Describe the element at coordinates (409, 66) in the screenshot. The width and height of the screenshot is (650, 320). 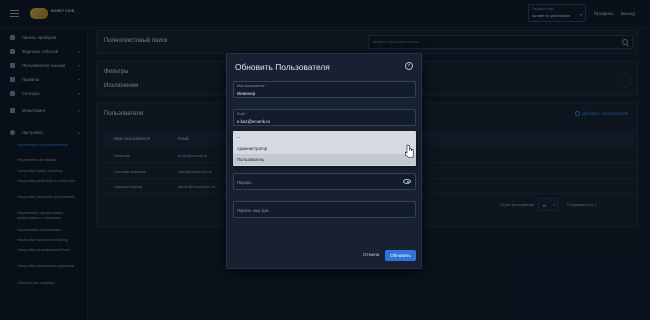
I see `close-icon: ×` at that location.